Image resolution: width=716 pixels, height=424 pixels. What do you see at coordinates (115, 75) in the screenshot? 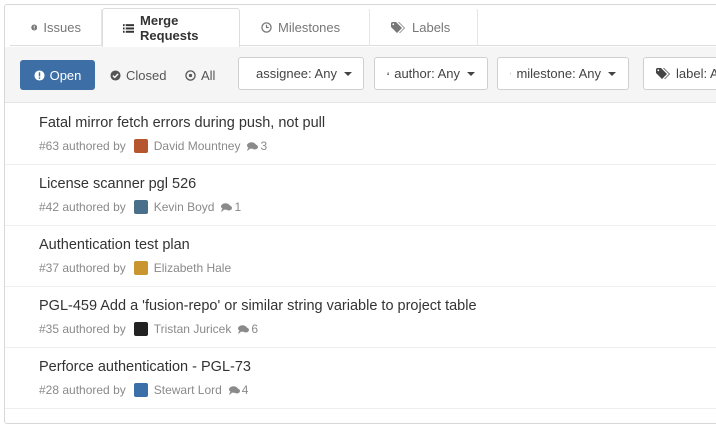
I see `check-circle-icon` at bounding box center [115, 75].